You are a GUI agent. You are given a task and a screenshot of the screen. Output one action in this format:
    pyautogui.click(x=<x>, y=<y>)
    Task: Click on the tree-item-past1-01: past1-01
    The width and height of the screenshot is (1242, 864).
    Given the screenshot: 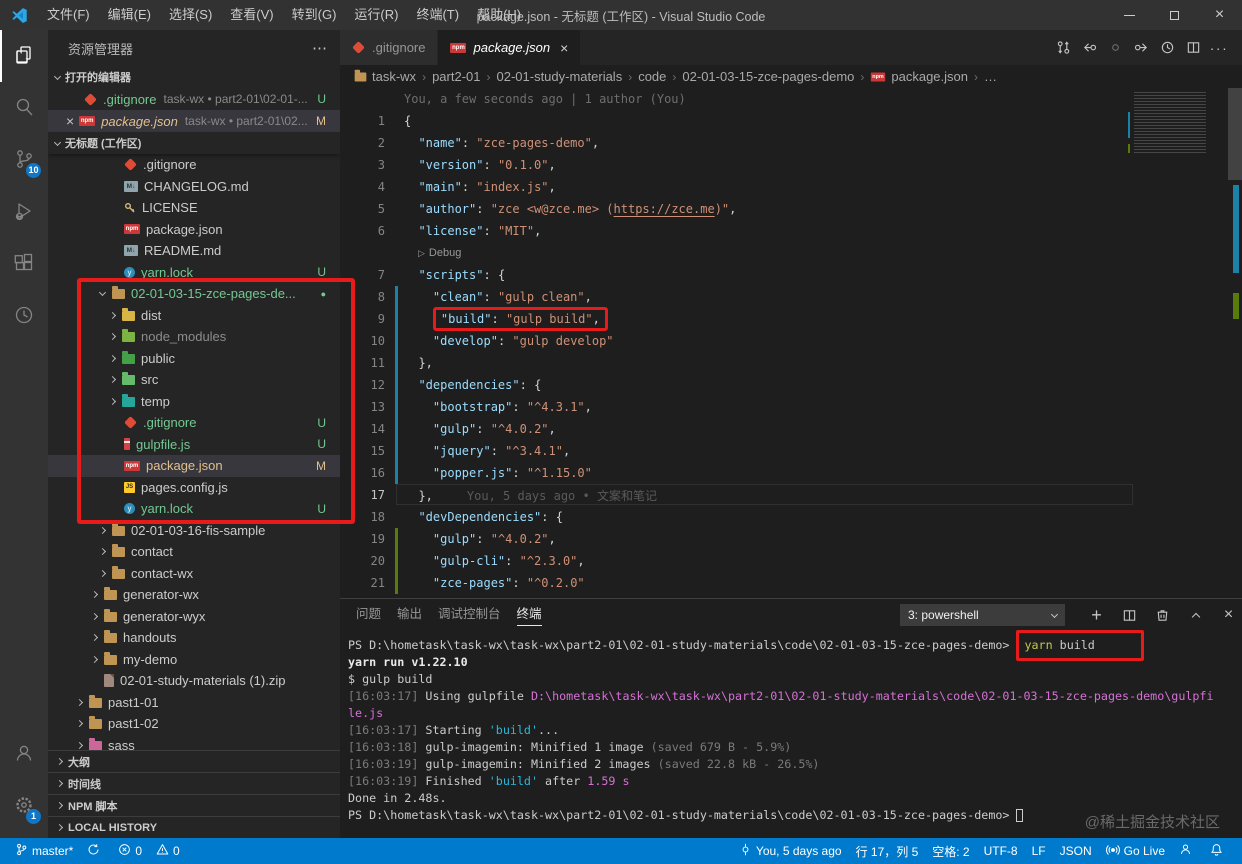 What is the action you would take?
    pyautogui.click(x=194, y=703)
    